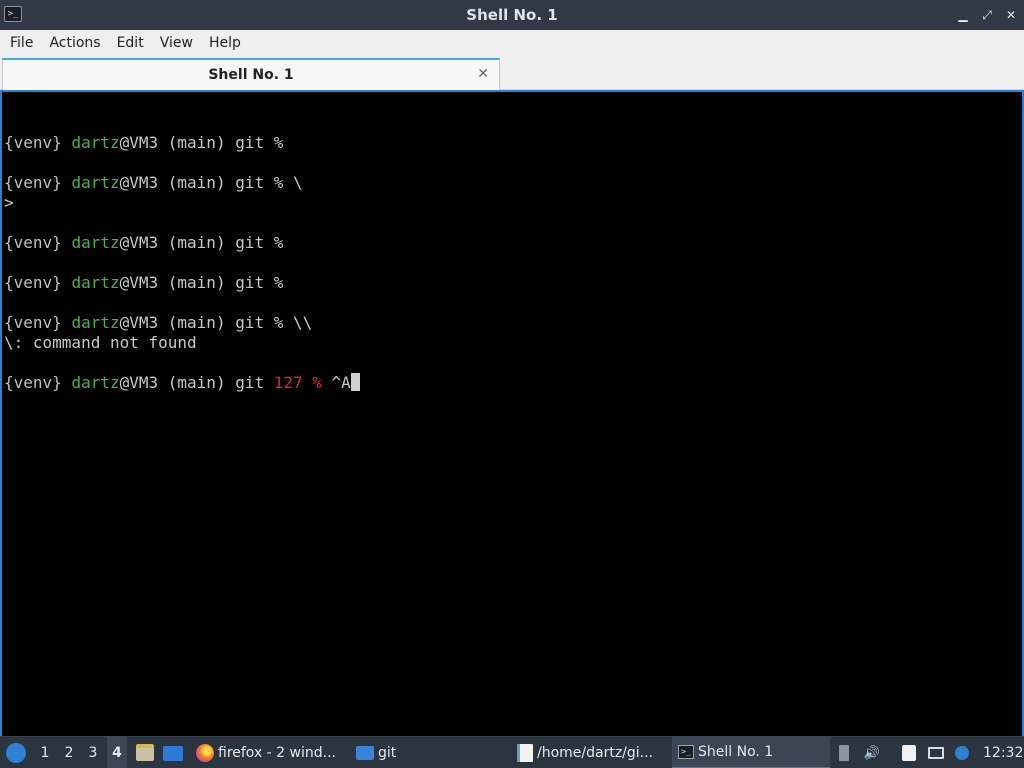  What do you see at coordinates (513, 323) in the screenshot?
I see `terminal-line: {venv} dartz@VM3 (main) git % \\` at bounding box center [513, 323].